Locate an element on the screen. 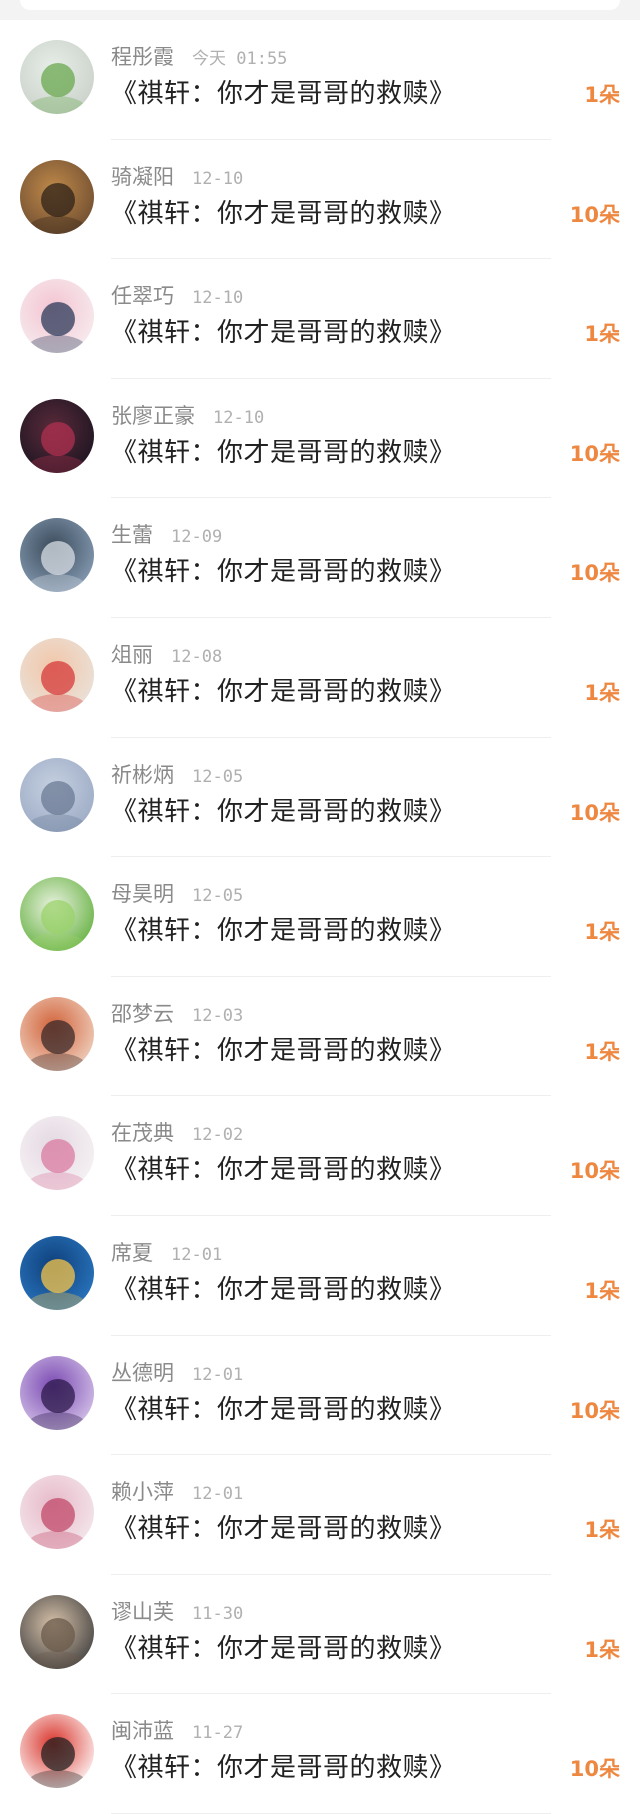  list-item: 骑凝阳 12-10 《祺轩：你才是哥哥的救赎》 10朵 is located at coordinates (320, 200).